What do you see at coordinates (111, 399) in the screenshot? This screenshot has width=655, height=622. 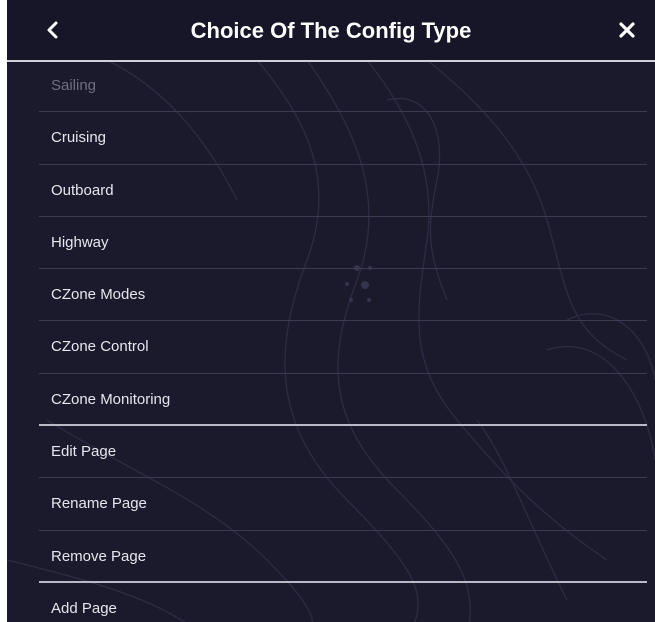 I see `menu-item-label: CZone Monitoring` at bounding box center [111, 399].